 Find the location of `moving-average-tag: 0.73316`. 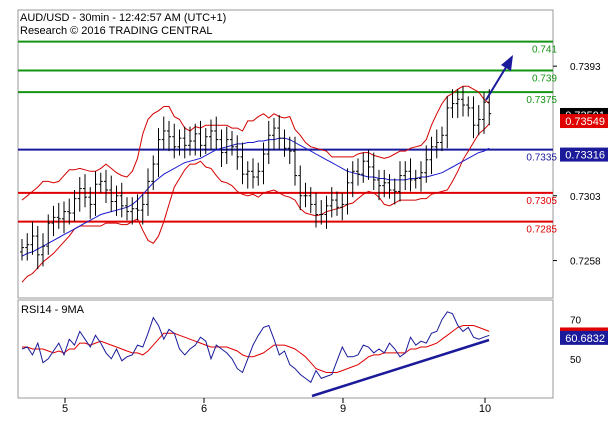

moving-average-tag: 0.73316 is located at coordinates (585, 156).